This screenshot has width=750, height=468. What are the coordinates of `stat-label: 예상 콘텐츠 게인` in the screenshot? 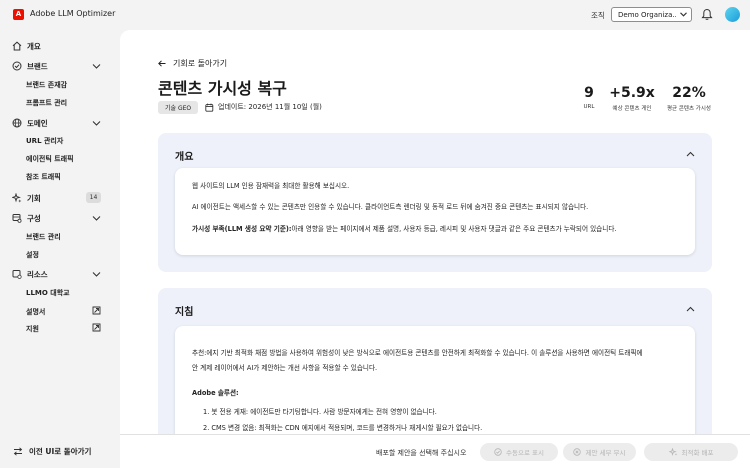 It's located at (632, 109).